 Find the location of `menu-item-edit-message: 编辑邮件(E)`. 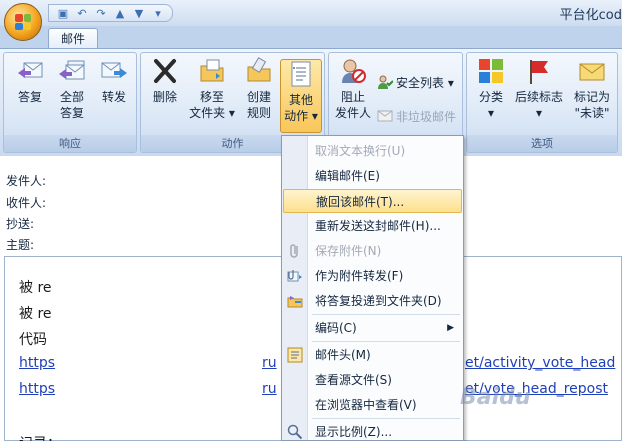

menu-item-edit-message: 编辑邮件(E) is located at coordinates (372, 176).